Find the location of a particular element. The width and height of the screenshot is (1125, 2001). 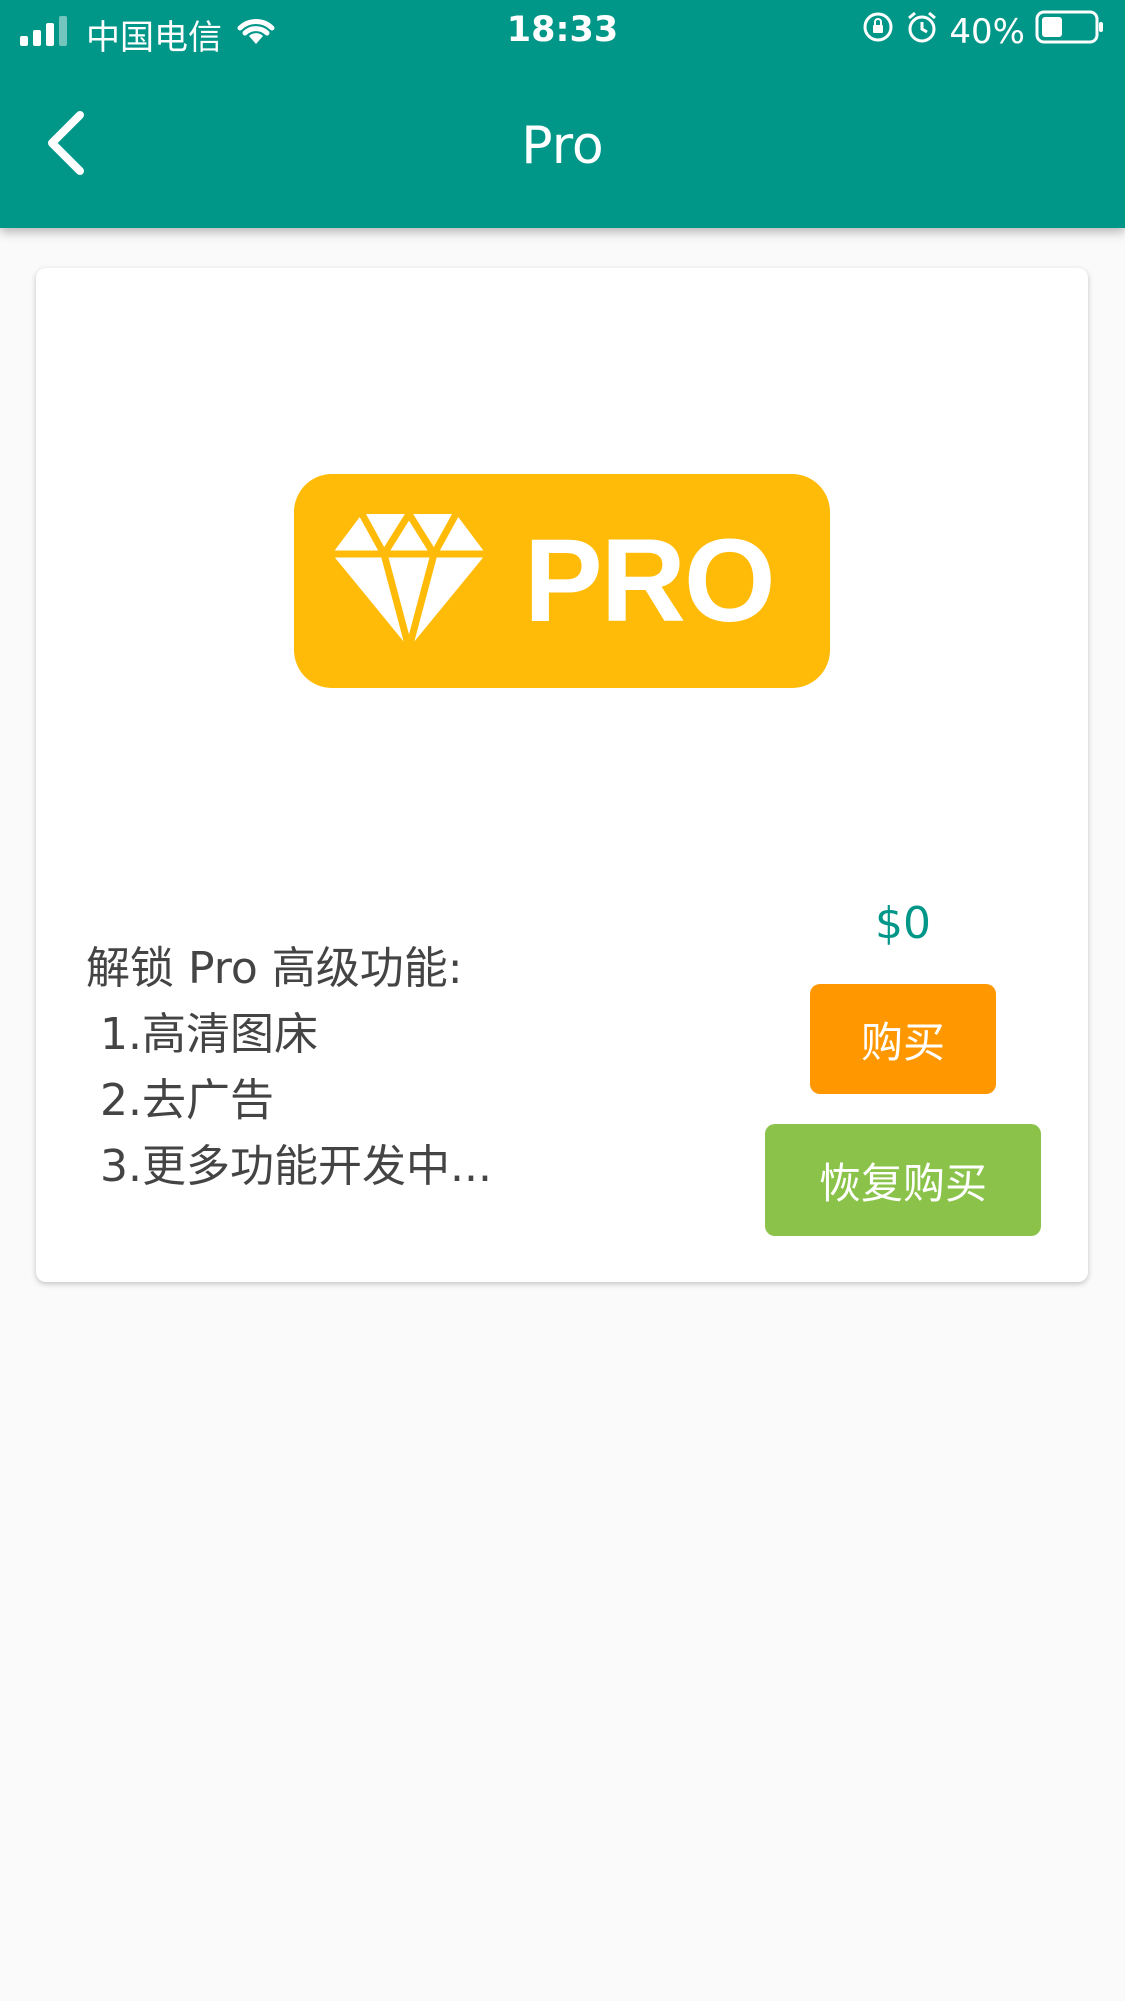

pro-badge: PRO is located at coordinates (562, 581).